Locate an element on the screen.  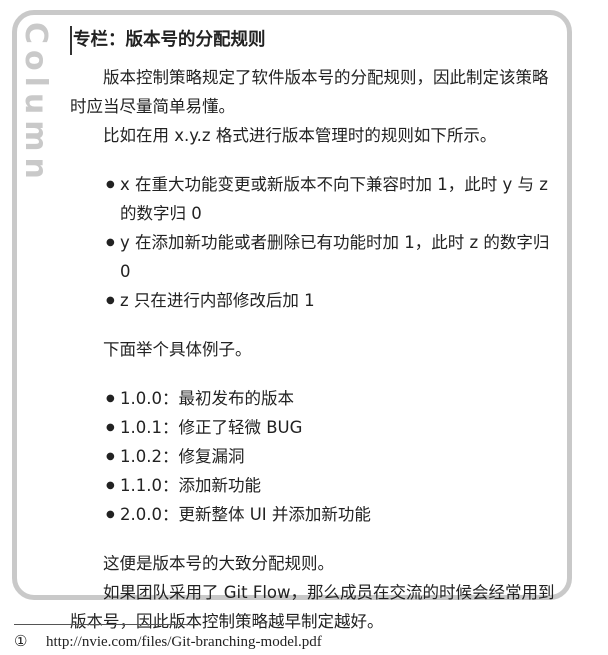
column-side-label: Column is located at coordinates (35, 103).